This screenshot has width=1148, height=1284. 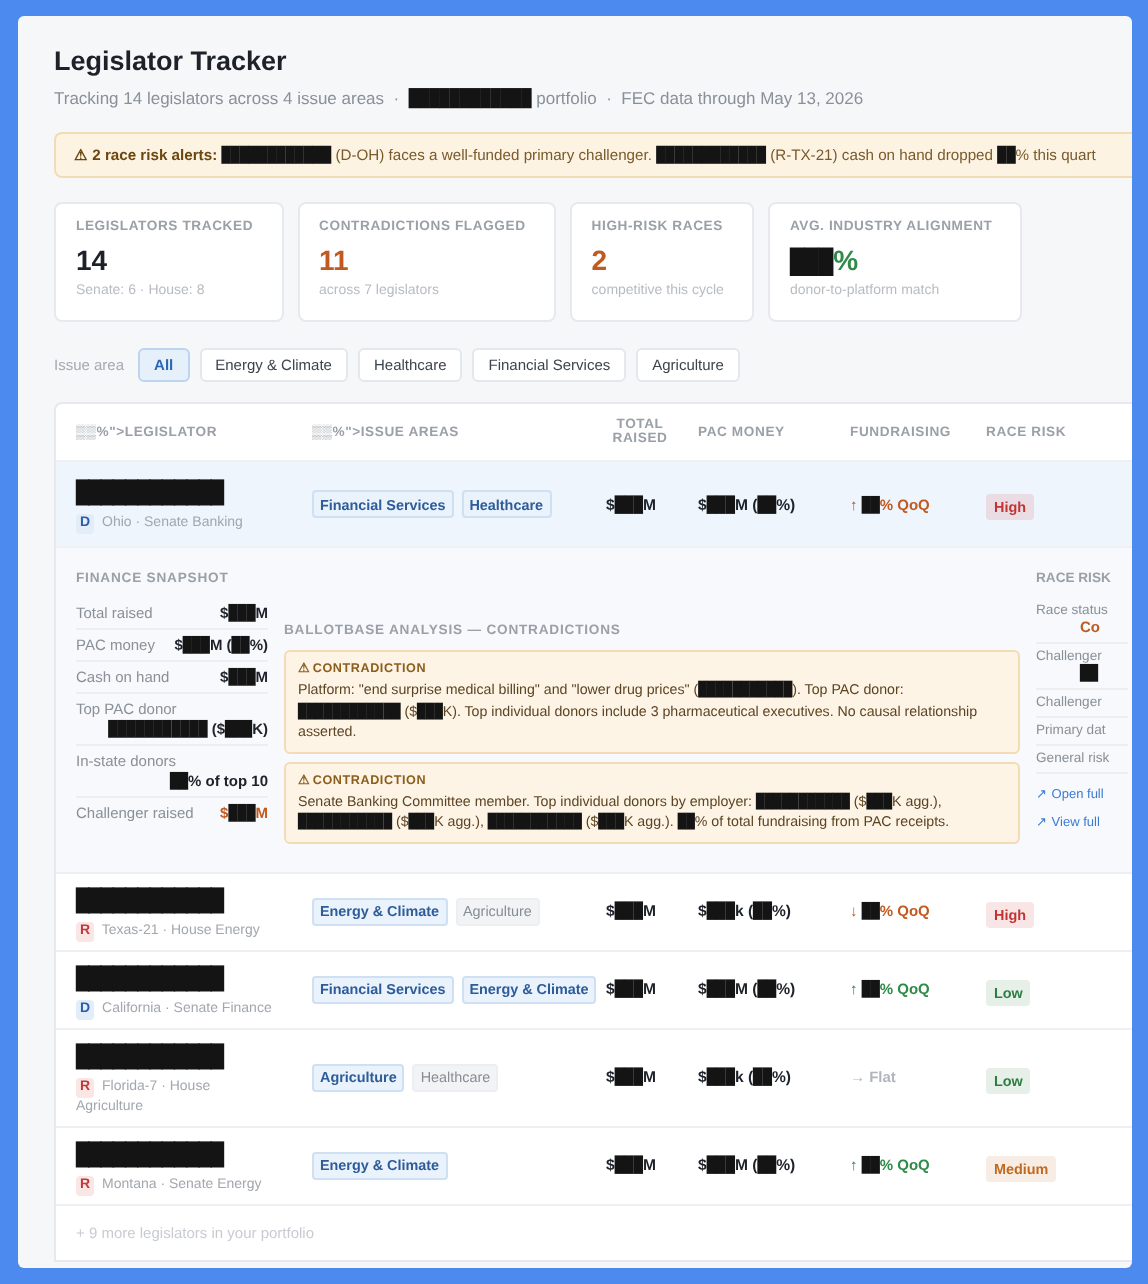 I want to click on stat-value: ███%, so click(x=825, y=260).